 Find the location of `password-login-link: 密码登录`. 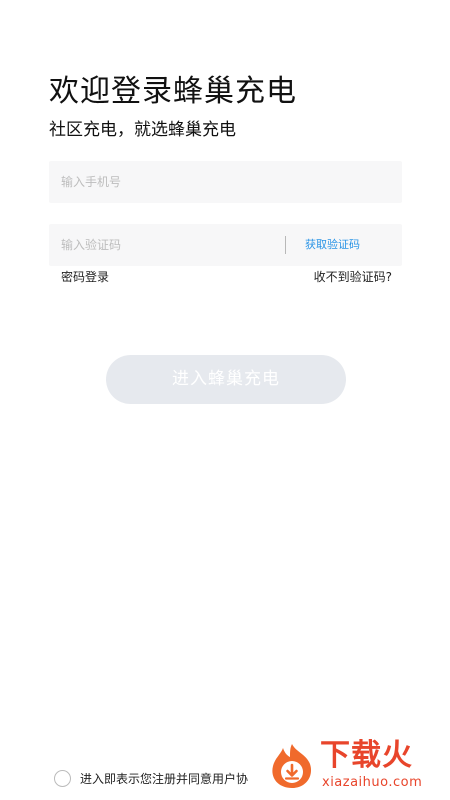

password-login-link: 密码登录 is located at coordinates (85, 277).